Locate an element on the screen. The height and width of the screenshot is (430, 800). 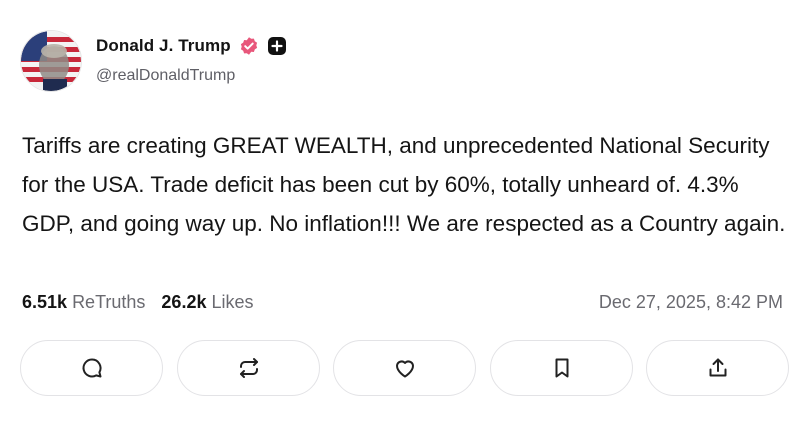
author-handle: @realDonaldTrump is located at coordinates (165, 76).